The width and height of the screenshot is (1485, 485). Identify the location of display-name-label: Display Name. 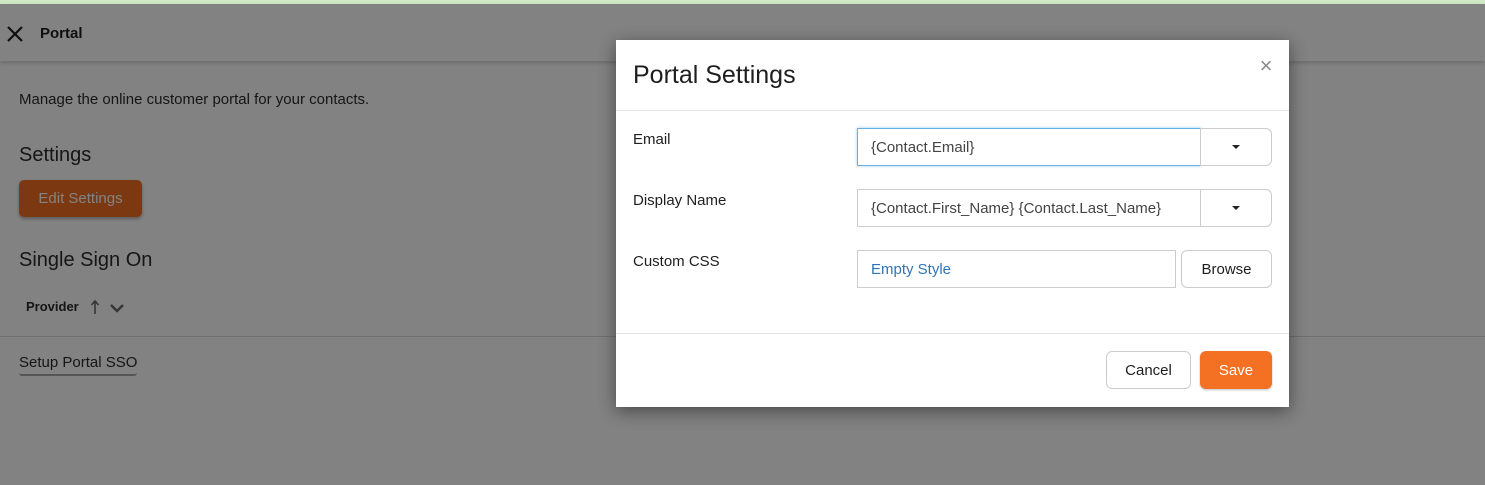
(680, 200).